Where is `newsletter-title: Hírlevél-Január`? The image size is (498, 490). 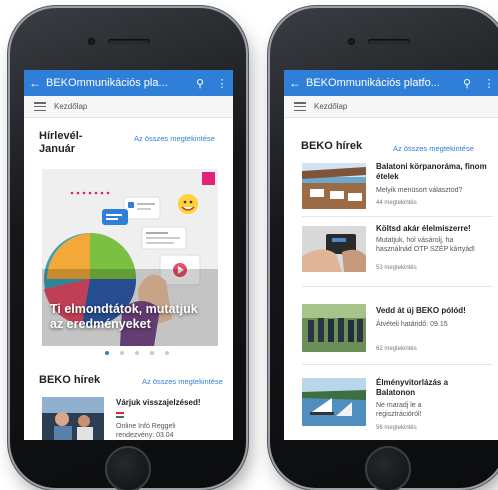
newsletter-title: Hírlevél-Január is located at coordinates (61, 142).